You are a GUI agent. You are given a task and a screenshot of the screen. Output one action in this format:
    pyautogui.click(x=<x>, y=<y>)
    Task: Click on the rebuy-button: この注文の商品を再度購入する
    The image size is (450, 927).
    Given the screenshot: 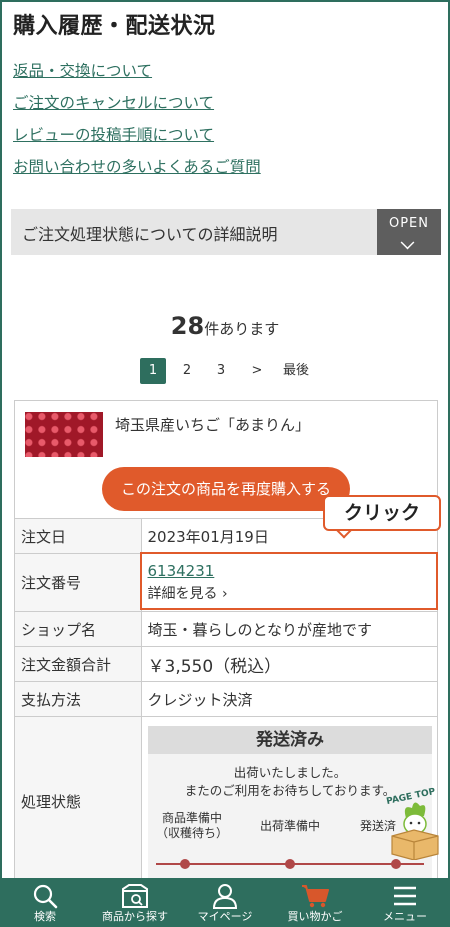 What is the action you would take?
    pyautogui.click(x=226, y=489)
    